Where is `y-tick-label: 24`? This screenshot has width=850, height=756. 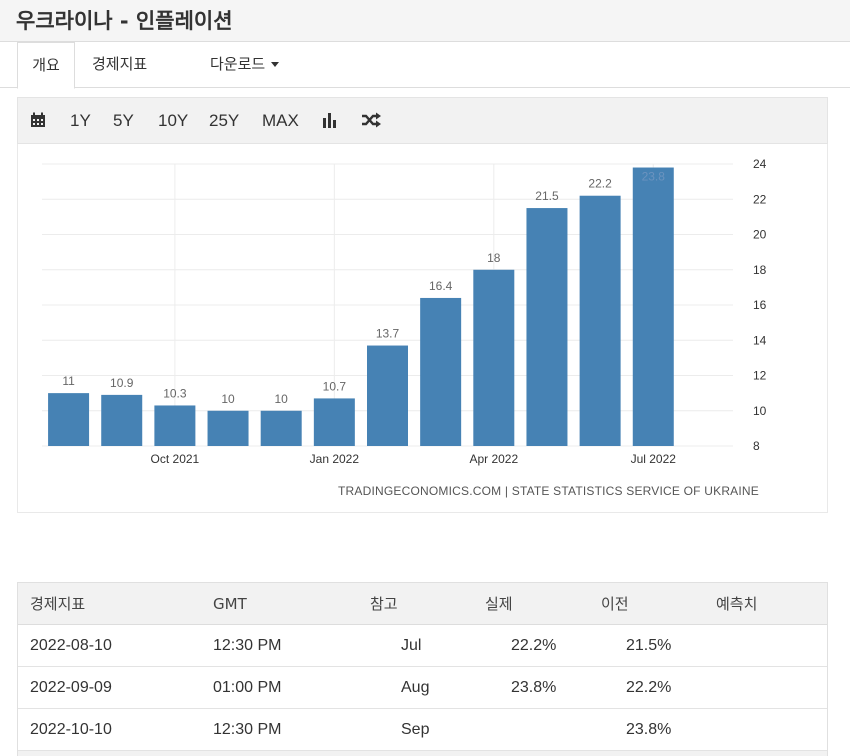
y-tick-label: 24 is located at coordinates (760, 164).